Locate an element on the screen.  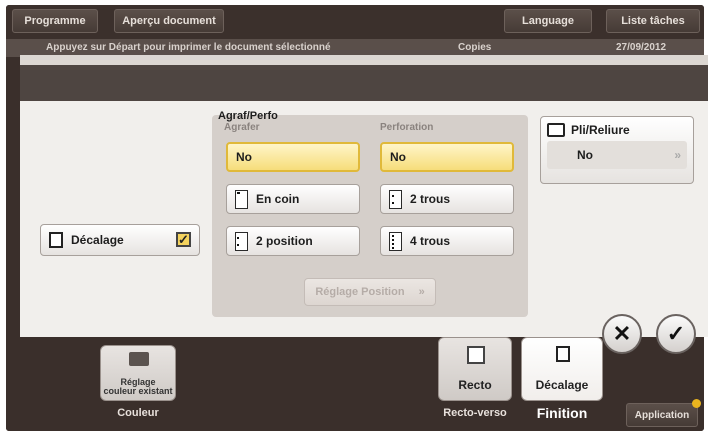
close-button: ✕ is located at coordinates (622, 334).